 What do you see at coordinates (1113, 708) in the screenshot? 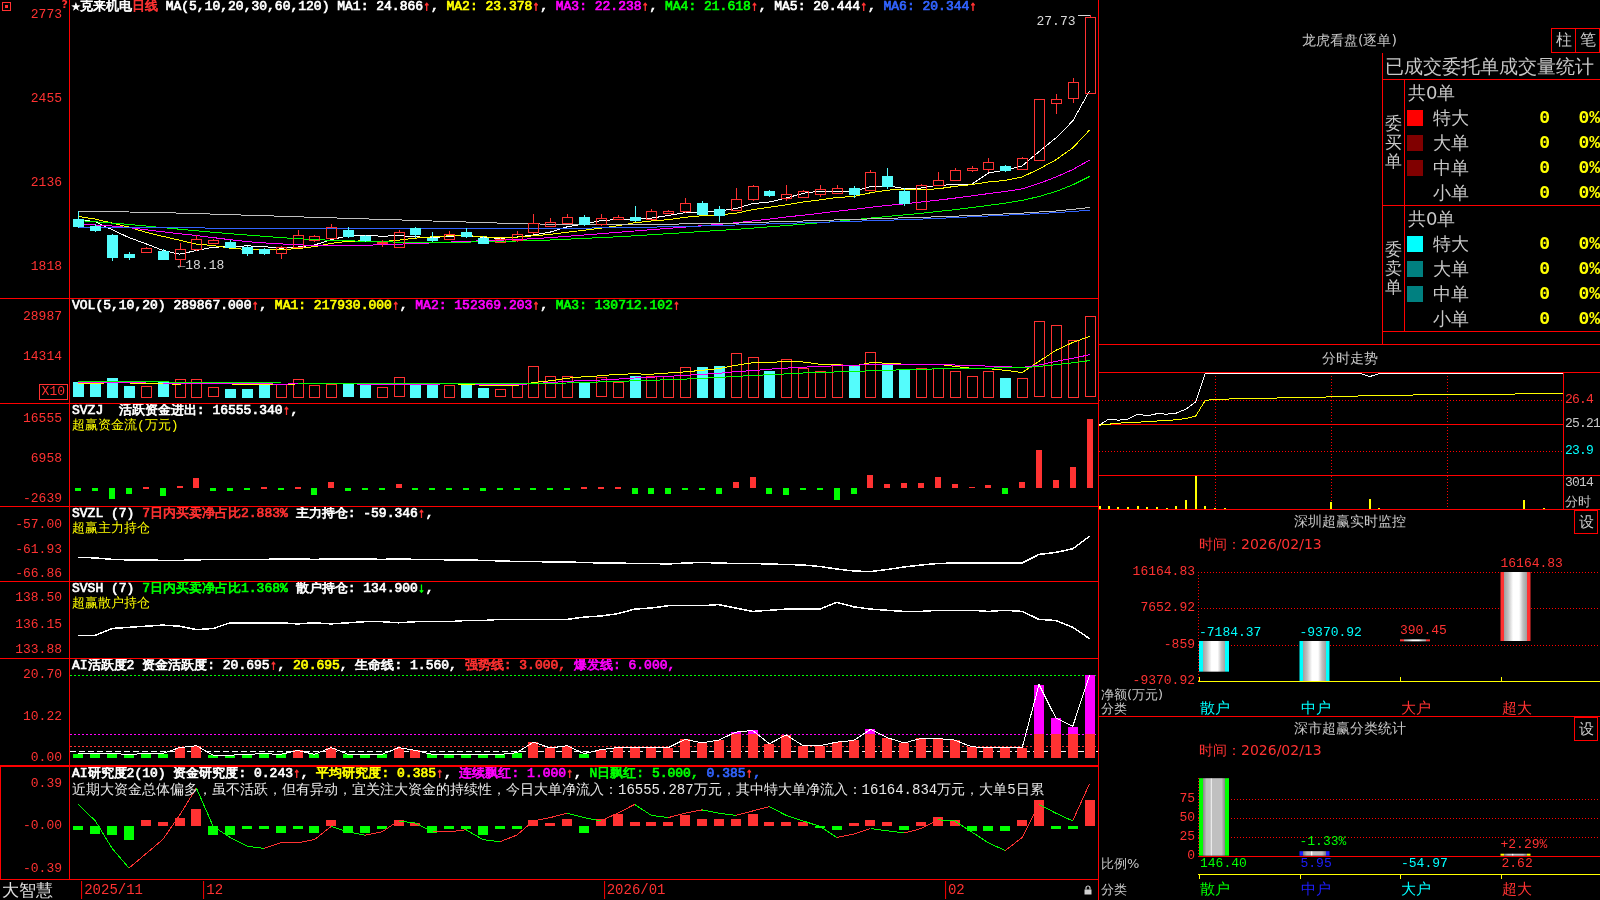
I see `axis-title: 分类` at bounding box center [1113, 708].